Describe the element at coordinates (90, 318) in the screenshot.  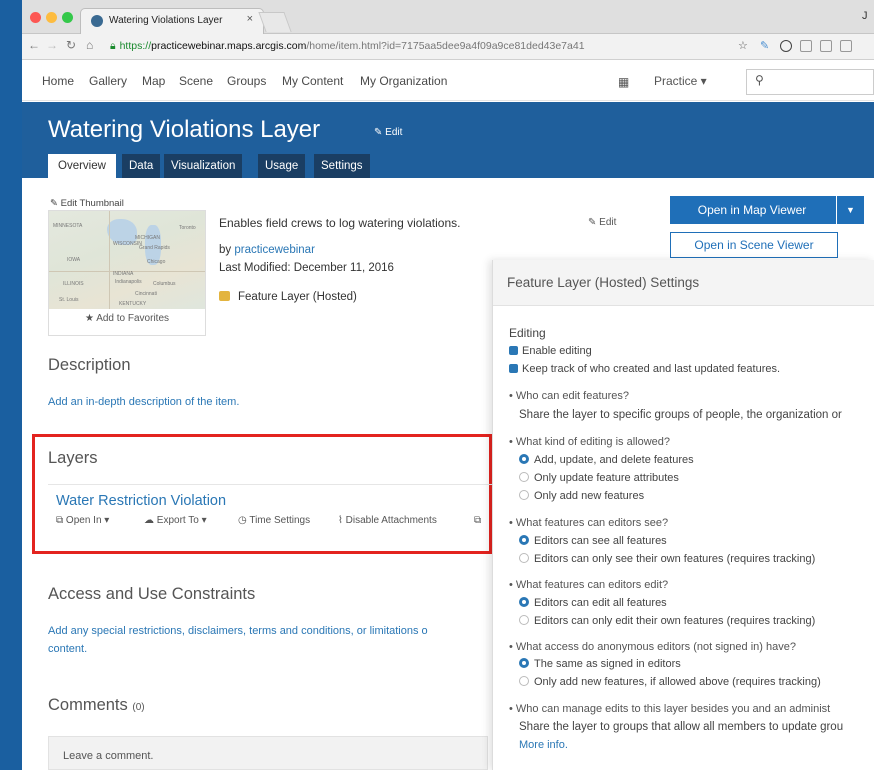
I see `star-icon: ★` at that location.